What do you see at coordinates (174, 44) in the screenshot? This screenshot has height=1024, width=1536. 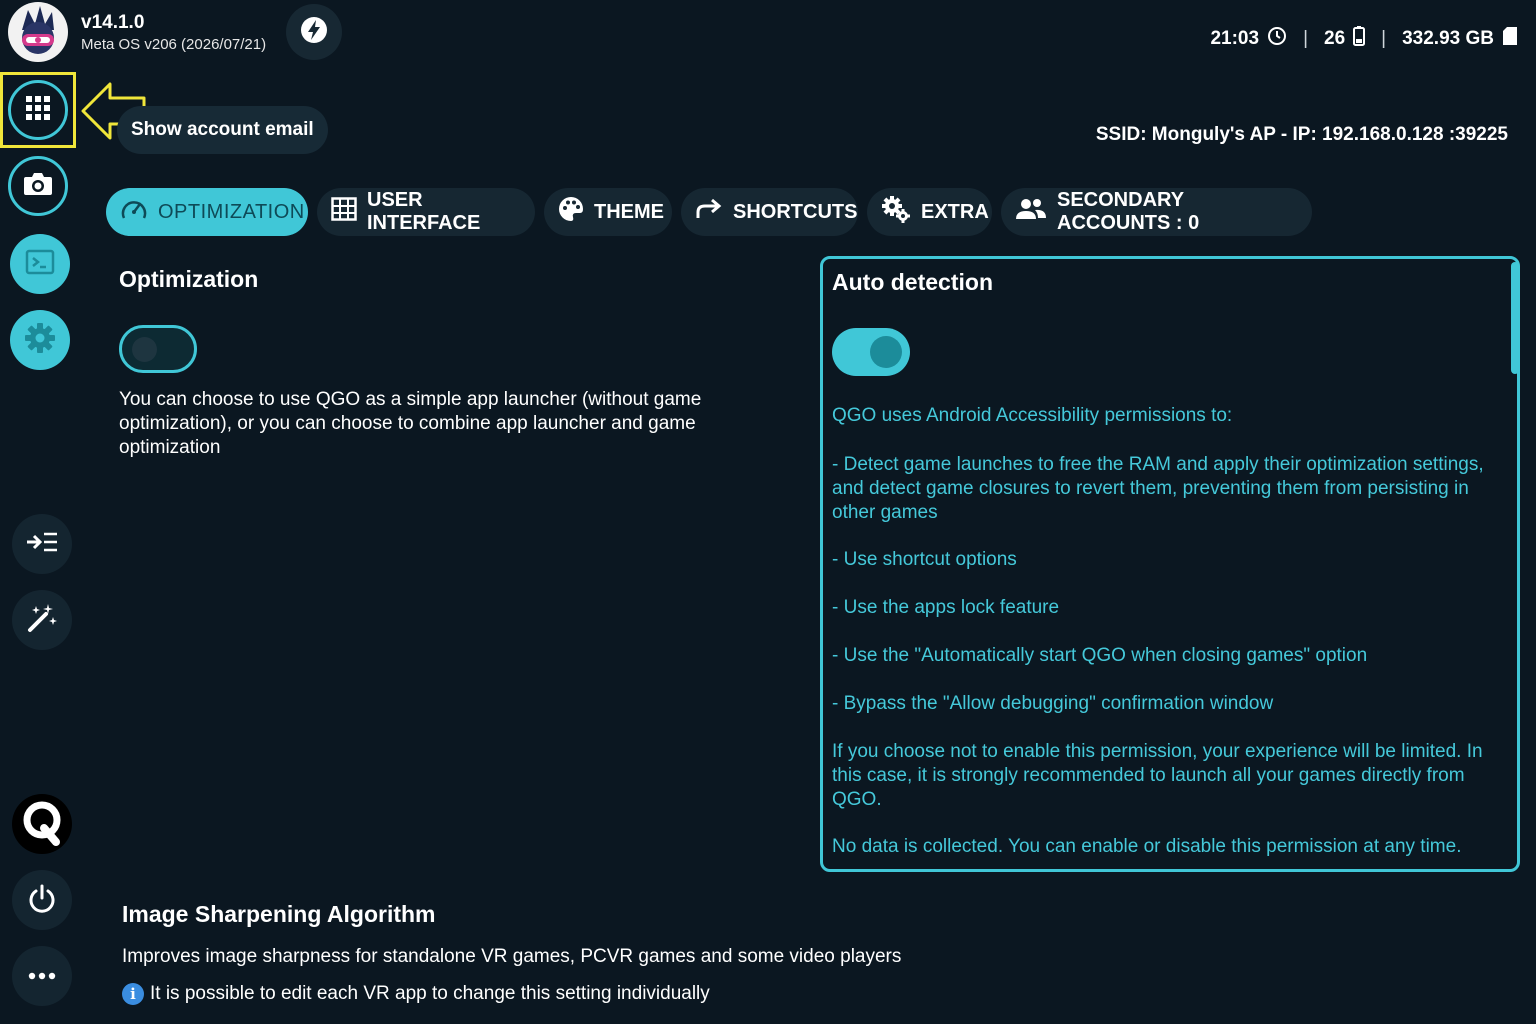 I see `os-version: Meta OS v206 (2026/07/21)` at bounding box center [174, 44].